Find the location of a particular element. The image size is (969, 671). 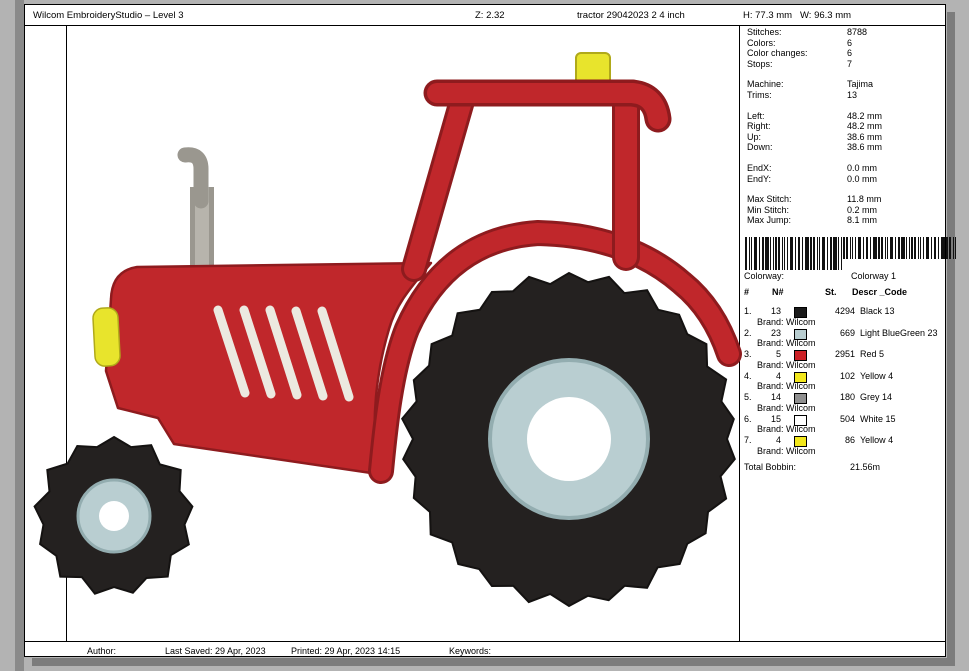

stat-value: Tajima is located at coordinates (860, 84).